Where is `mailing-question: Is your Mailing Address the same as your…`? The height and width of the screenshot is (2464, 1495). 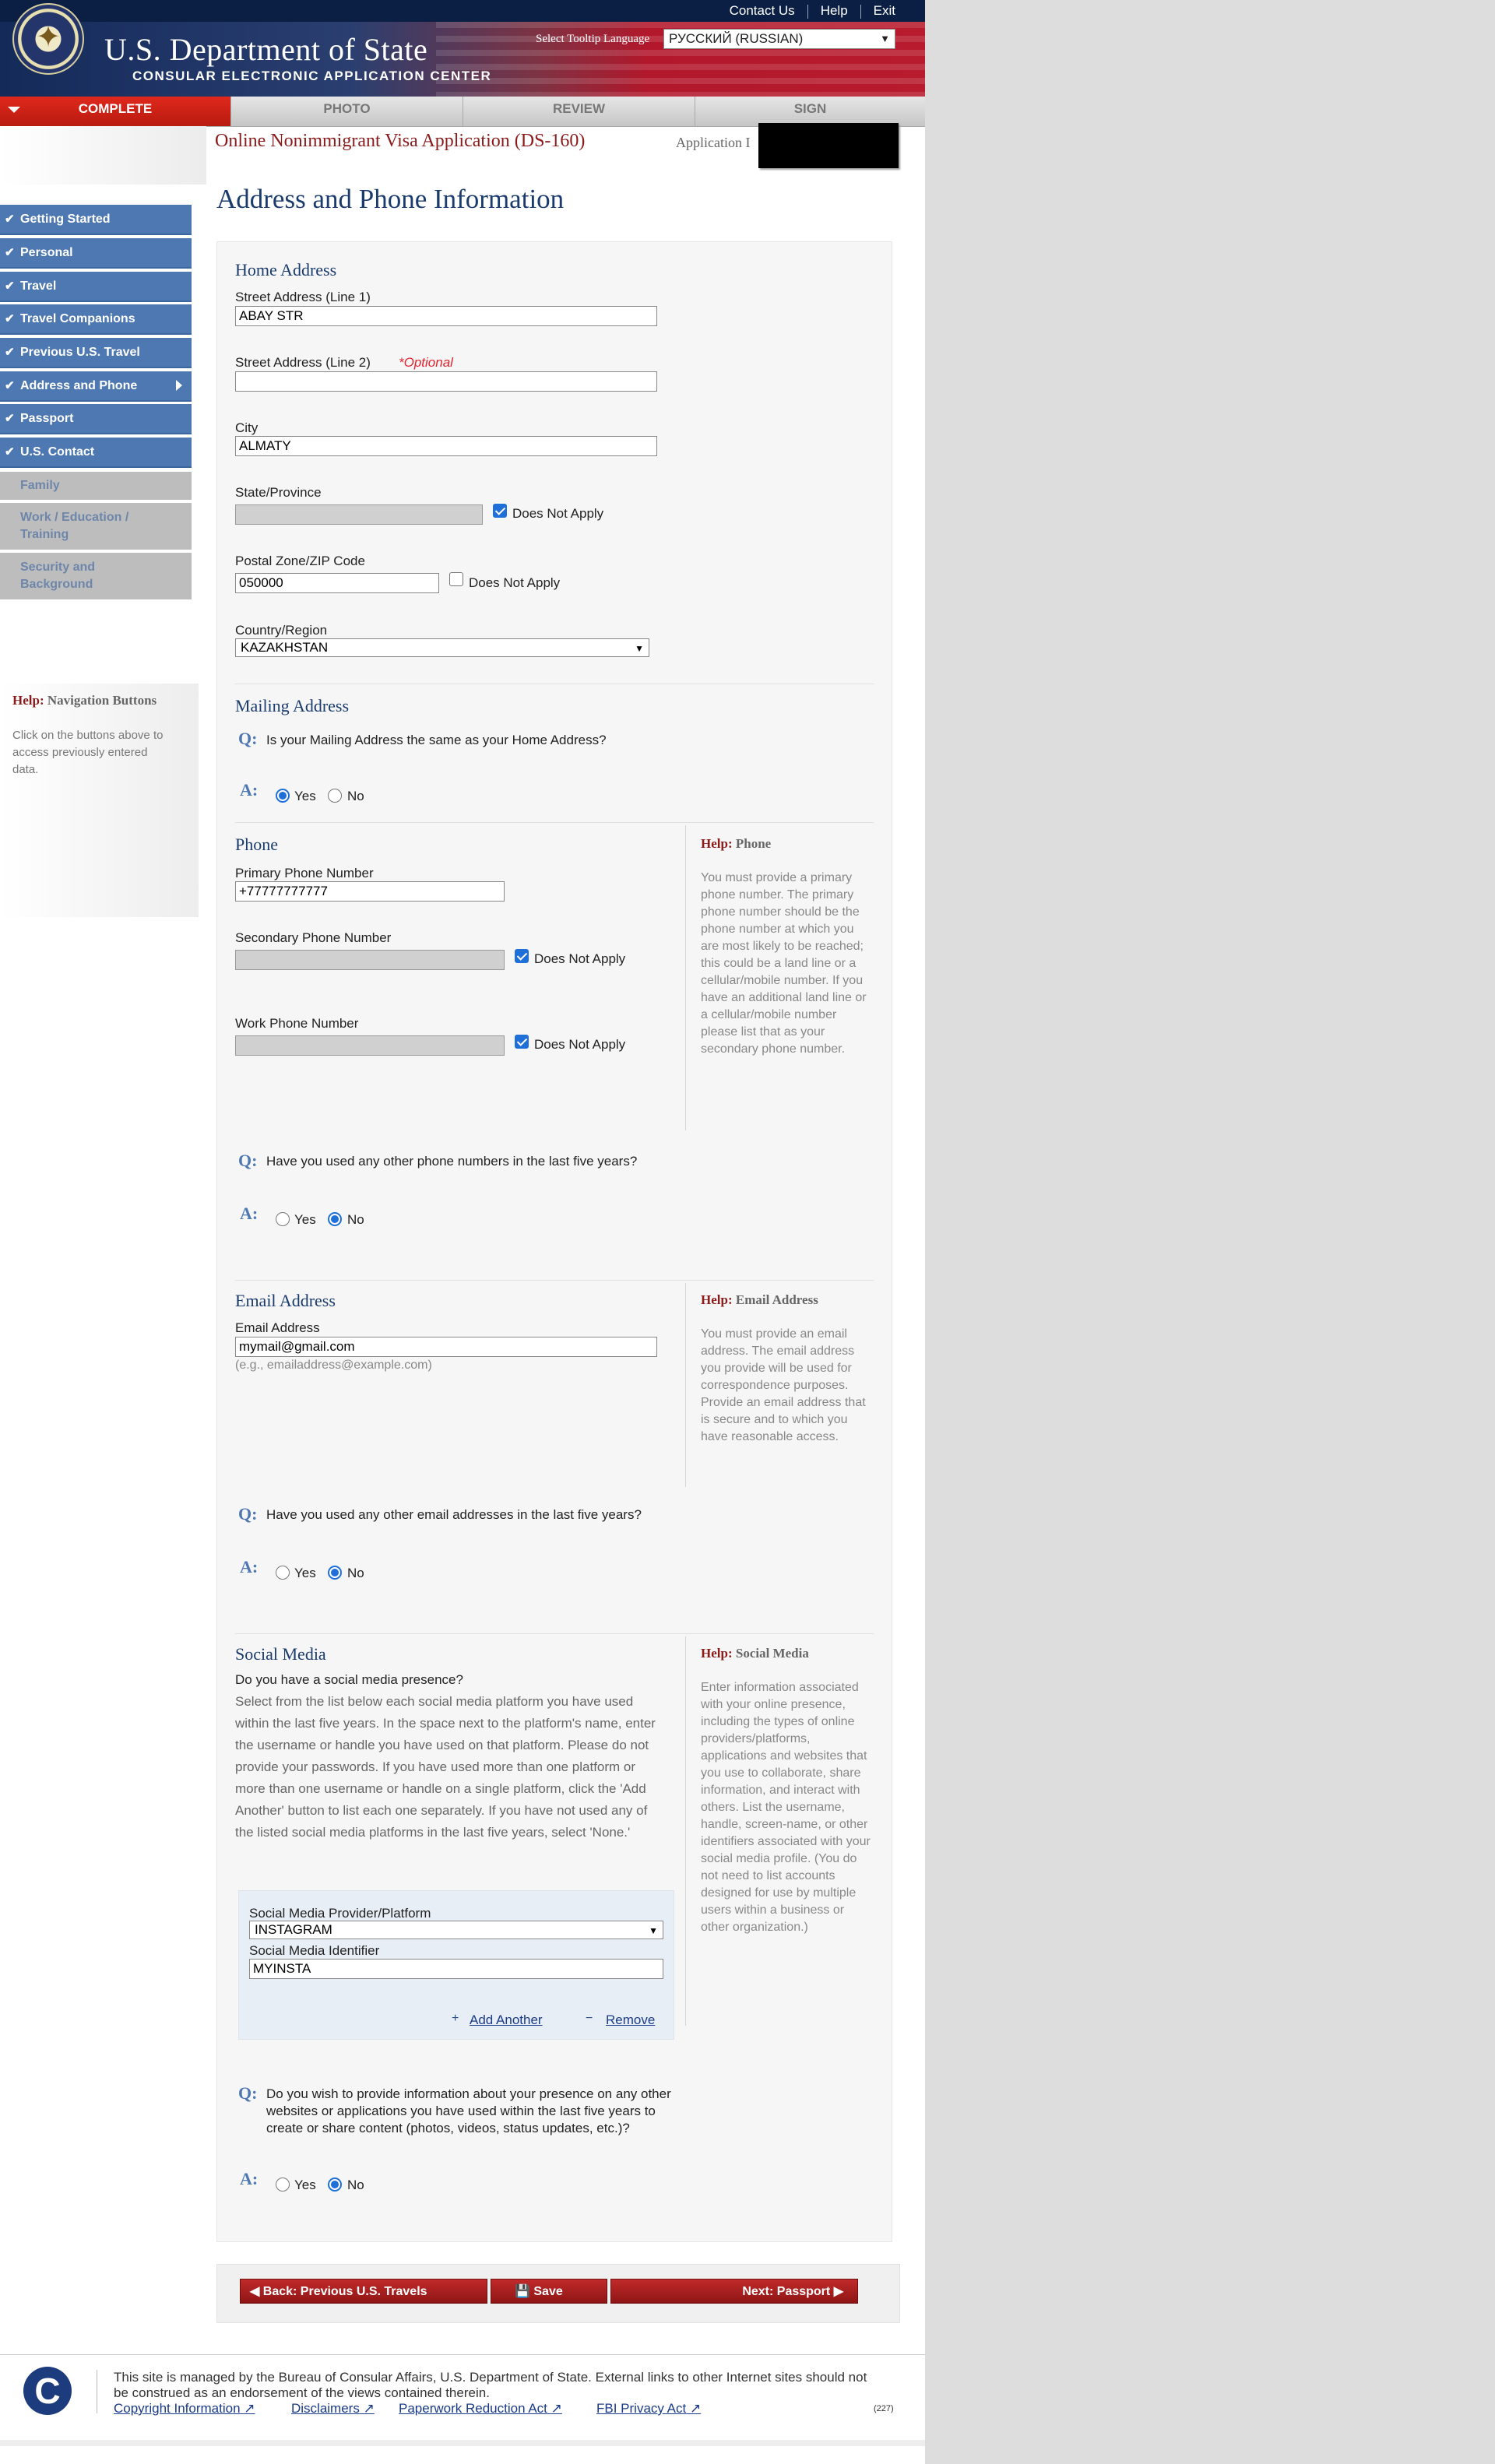
mailing-question: Is your Mailing Address the same as your… is located at coordinates (437, 740).